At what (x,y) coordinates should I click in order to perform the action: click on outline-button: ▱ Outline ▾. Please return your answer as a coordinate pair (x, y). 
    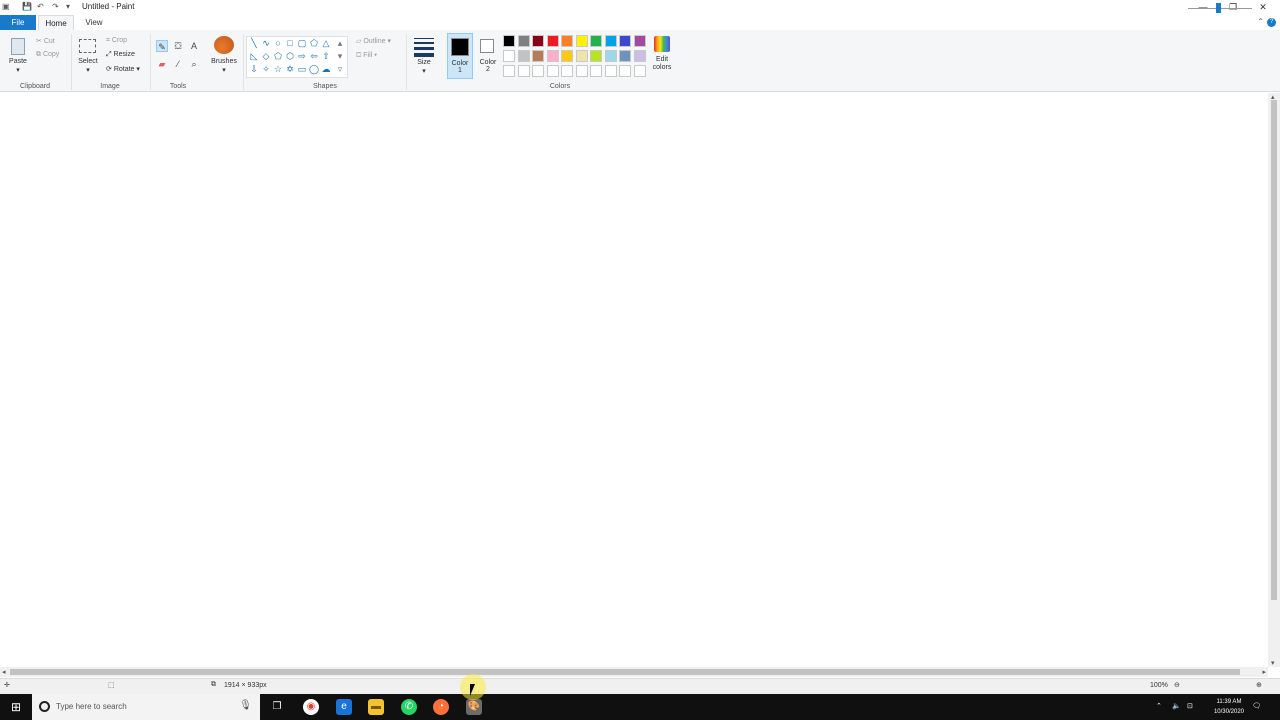
    Looking at the image, I should click on (373, 41).